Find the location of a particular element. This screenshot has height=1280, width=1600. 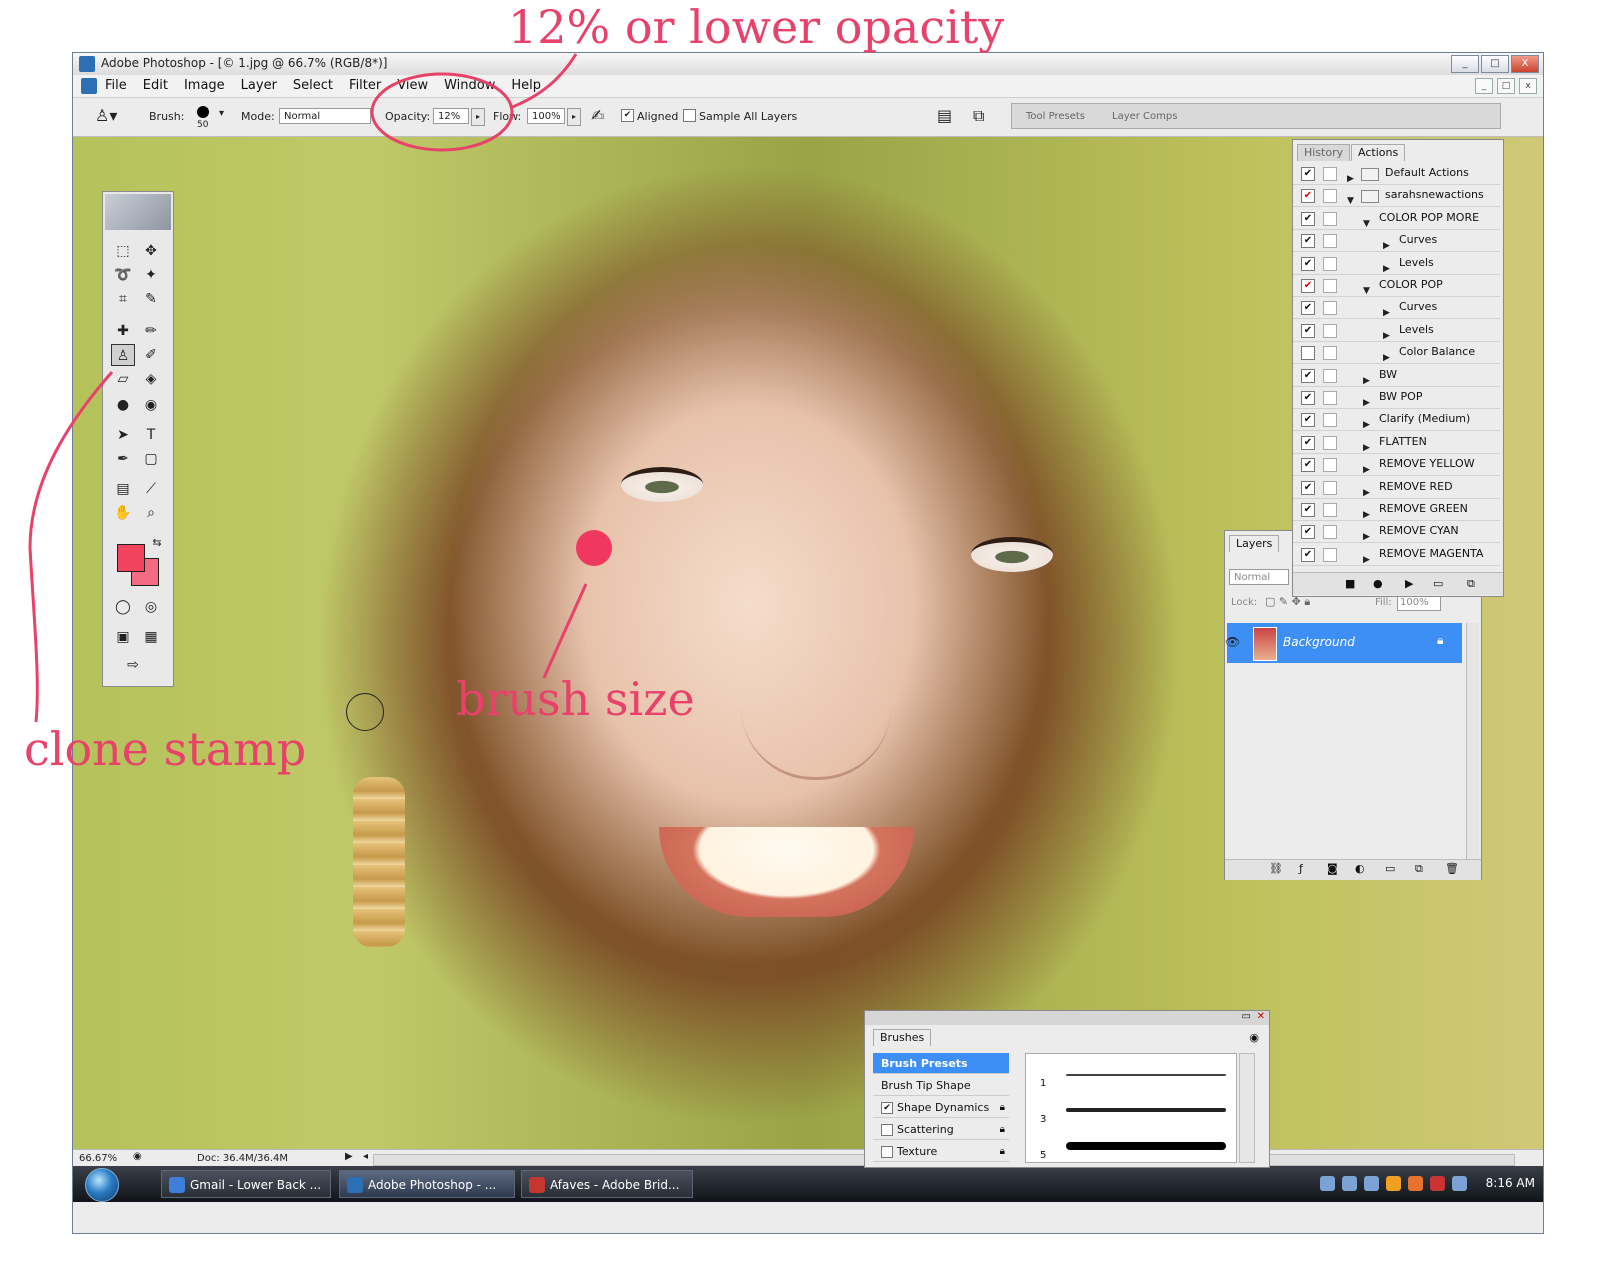

brushes-close-icon: ✕ is located at coordinates (1261, 1016).